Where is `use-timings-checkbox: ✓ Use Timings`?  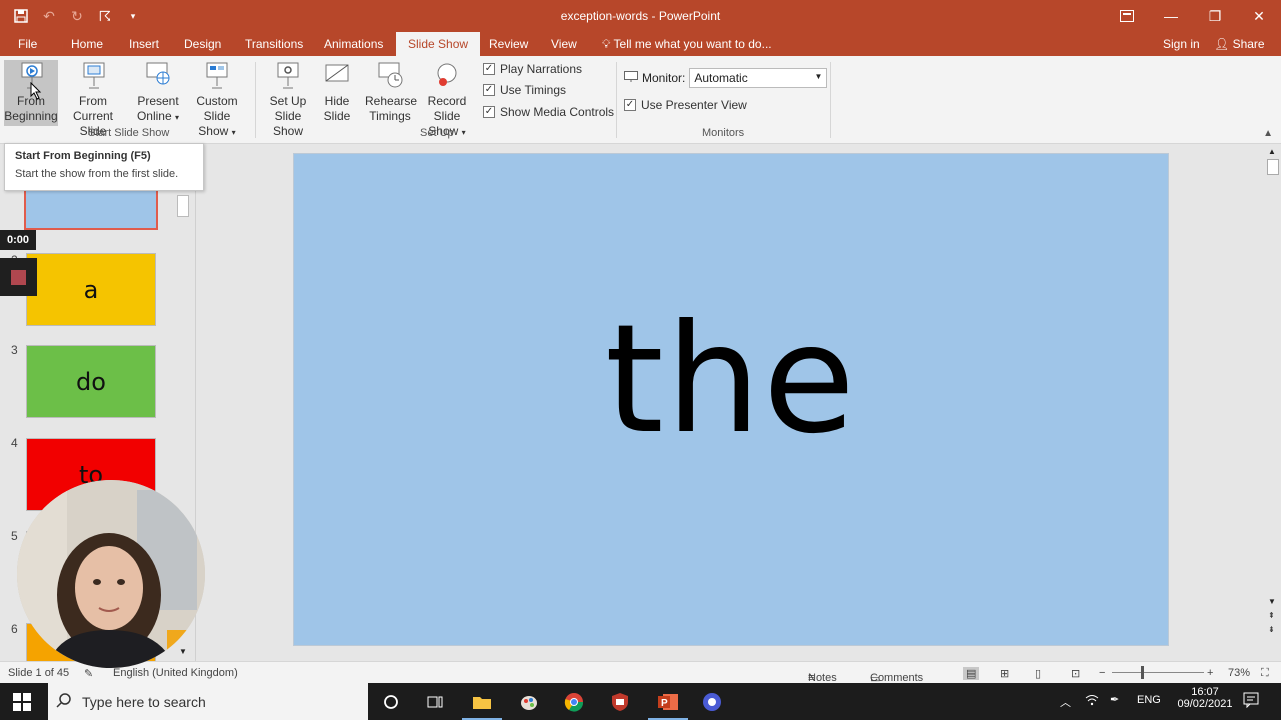
use-timings-checkbox: ✓ Use Timings is located at coordinates (524, 90).